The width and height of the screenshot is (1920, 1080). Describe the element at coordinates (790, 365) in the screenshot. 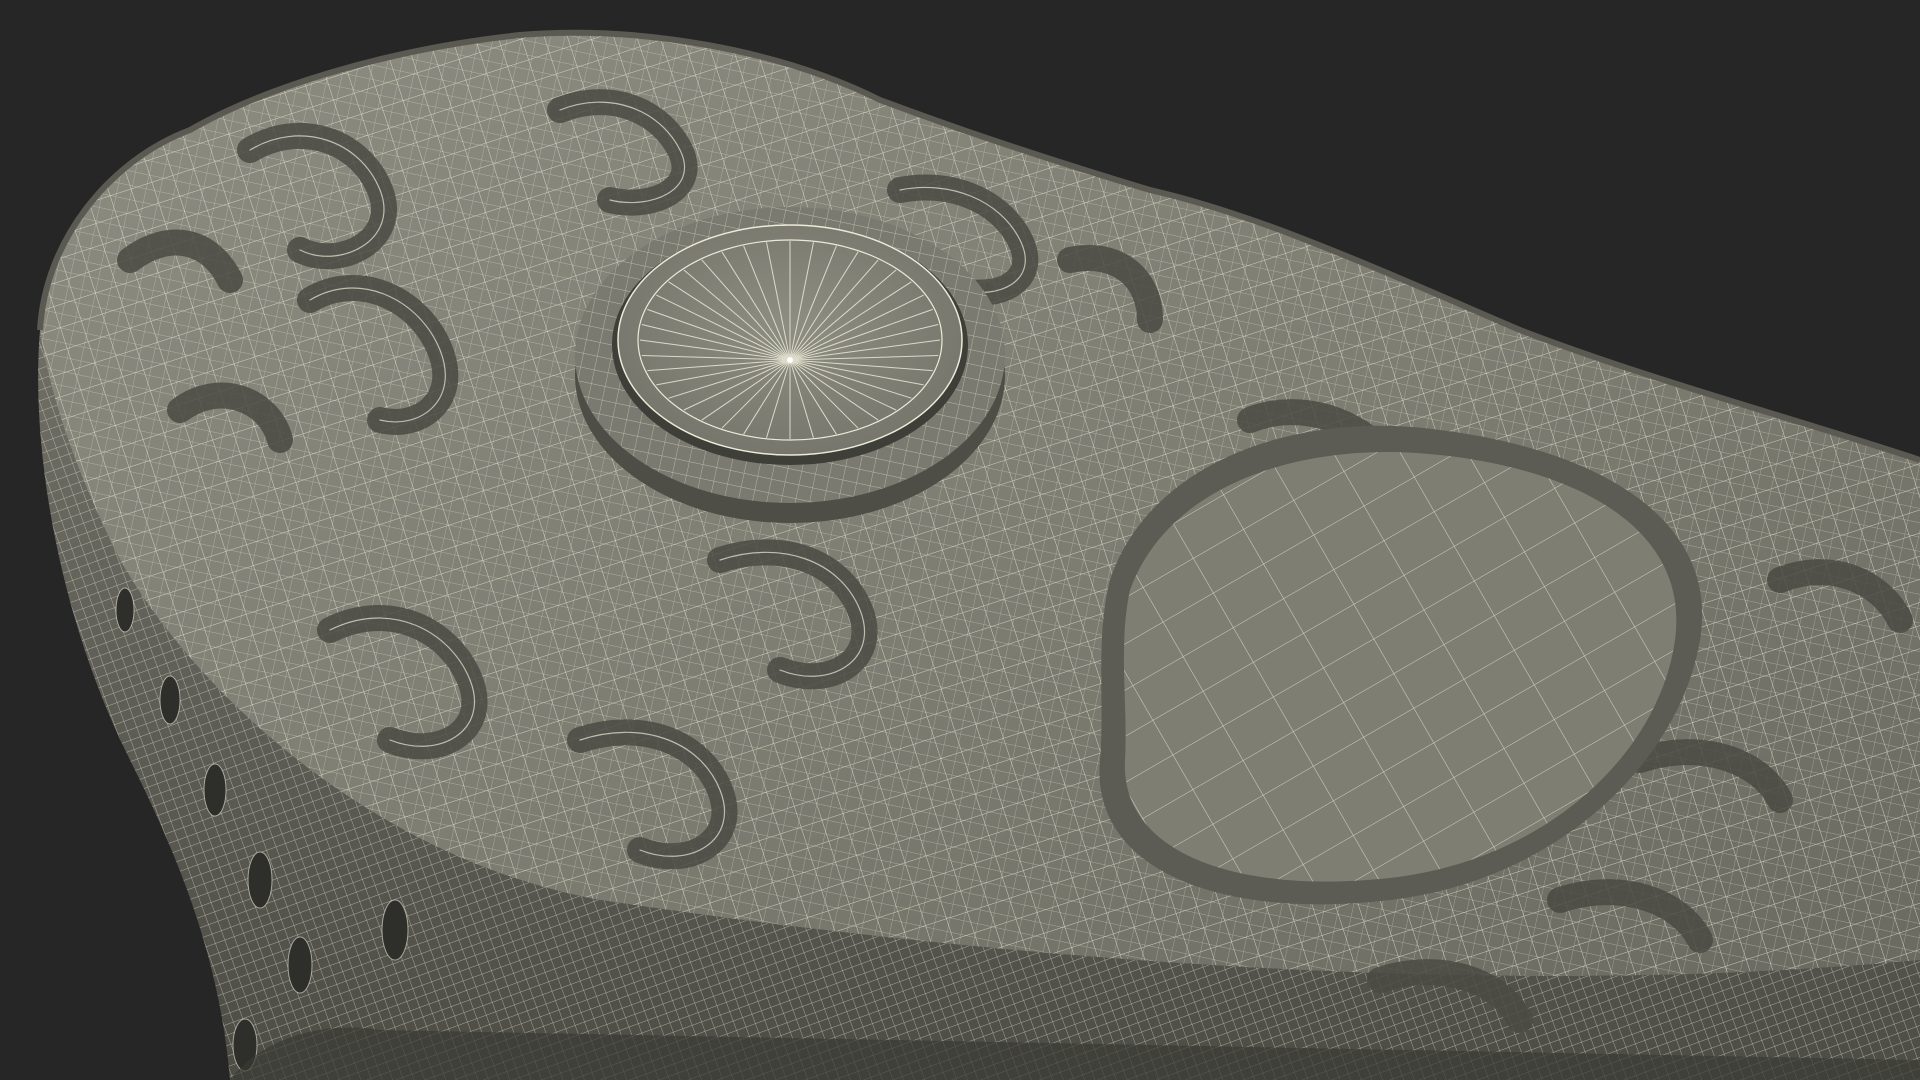

I see `circular-pivot-pad` at that location.